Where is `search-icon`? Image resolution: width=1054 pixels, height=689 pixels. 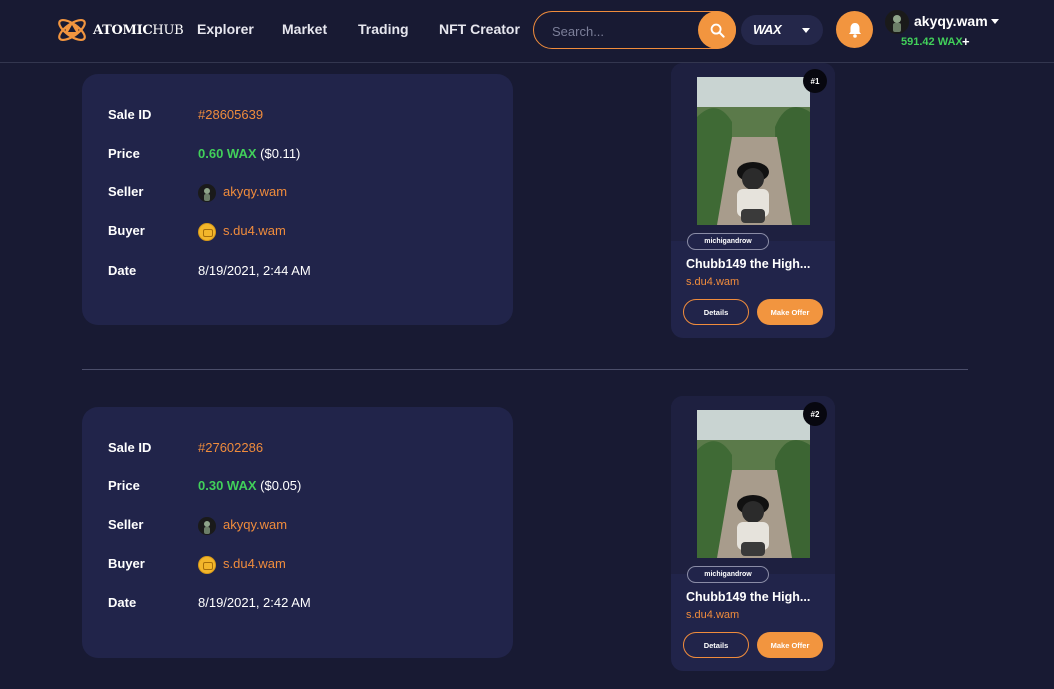
search-icon is located at coordinates (717, 30).